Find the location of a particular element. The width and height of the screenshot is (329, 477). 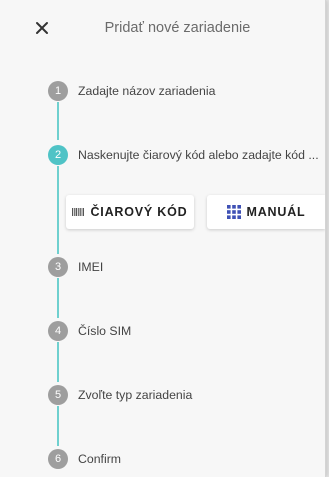

step-label: Zadajte názov zariadenia is located at coordinates (147, 91).